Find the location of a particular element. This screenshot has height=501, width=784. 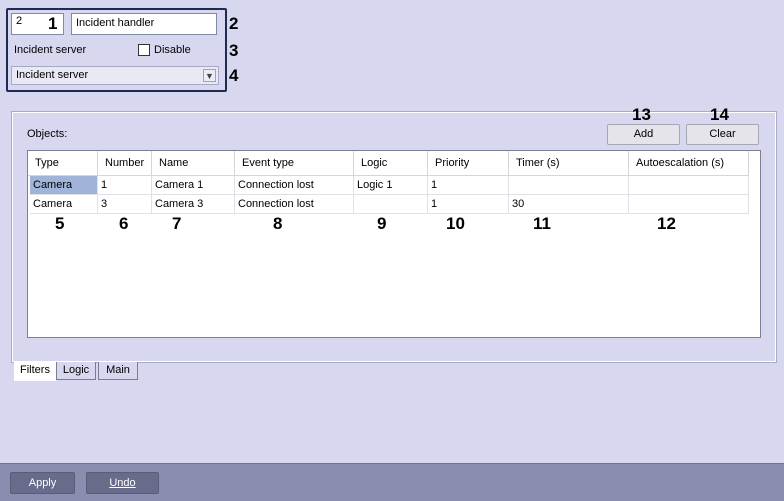

table-cell: 30 is located at coordinates (569, 204).